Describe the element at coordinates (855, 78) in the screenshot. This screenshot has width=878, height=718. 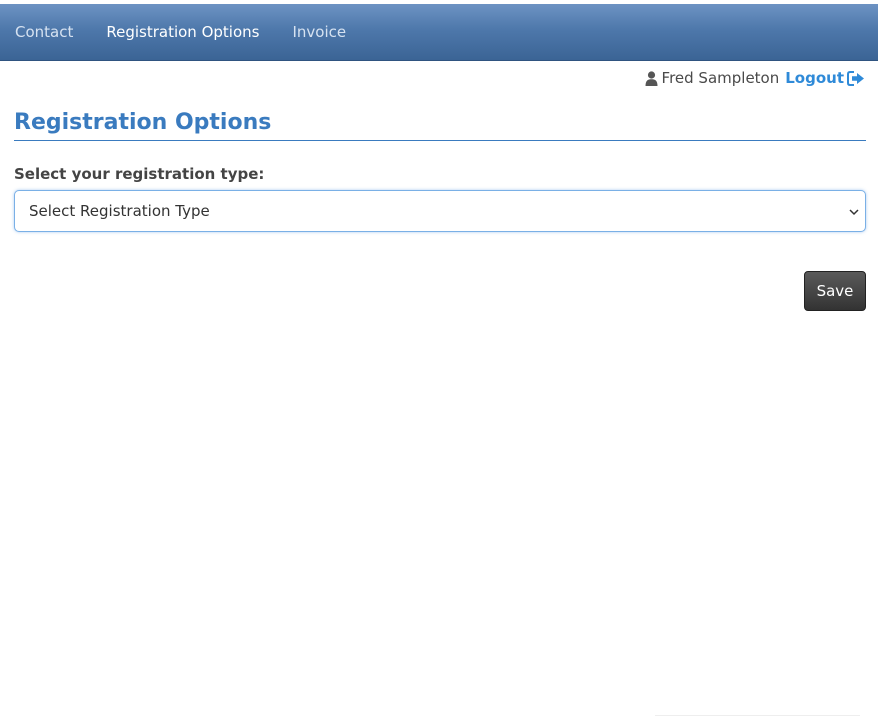
I see `sign-out-icon` at that location.